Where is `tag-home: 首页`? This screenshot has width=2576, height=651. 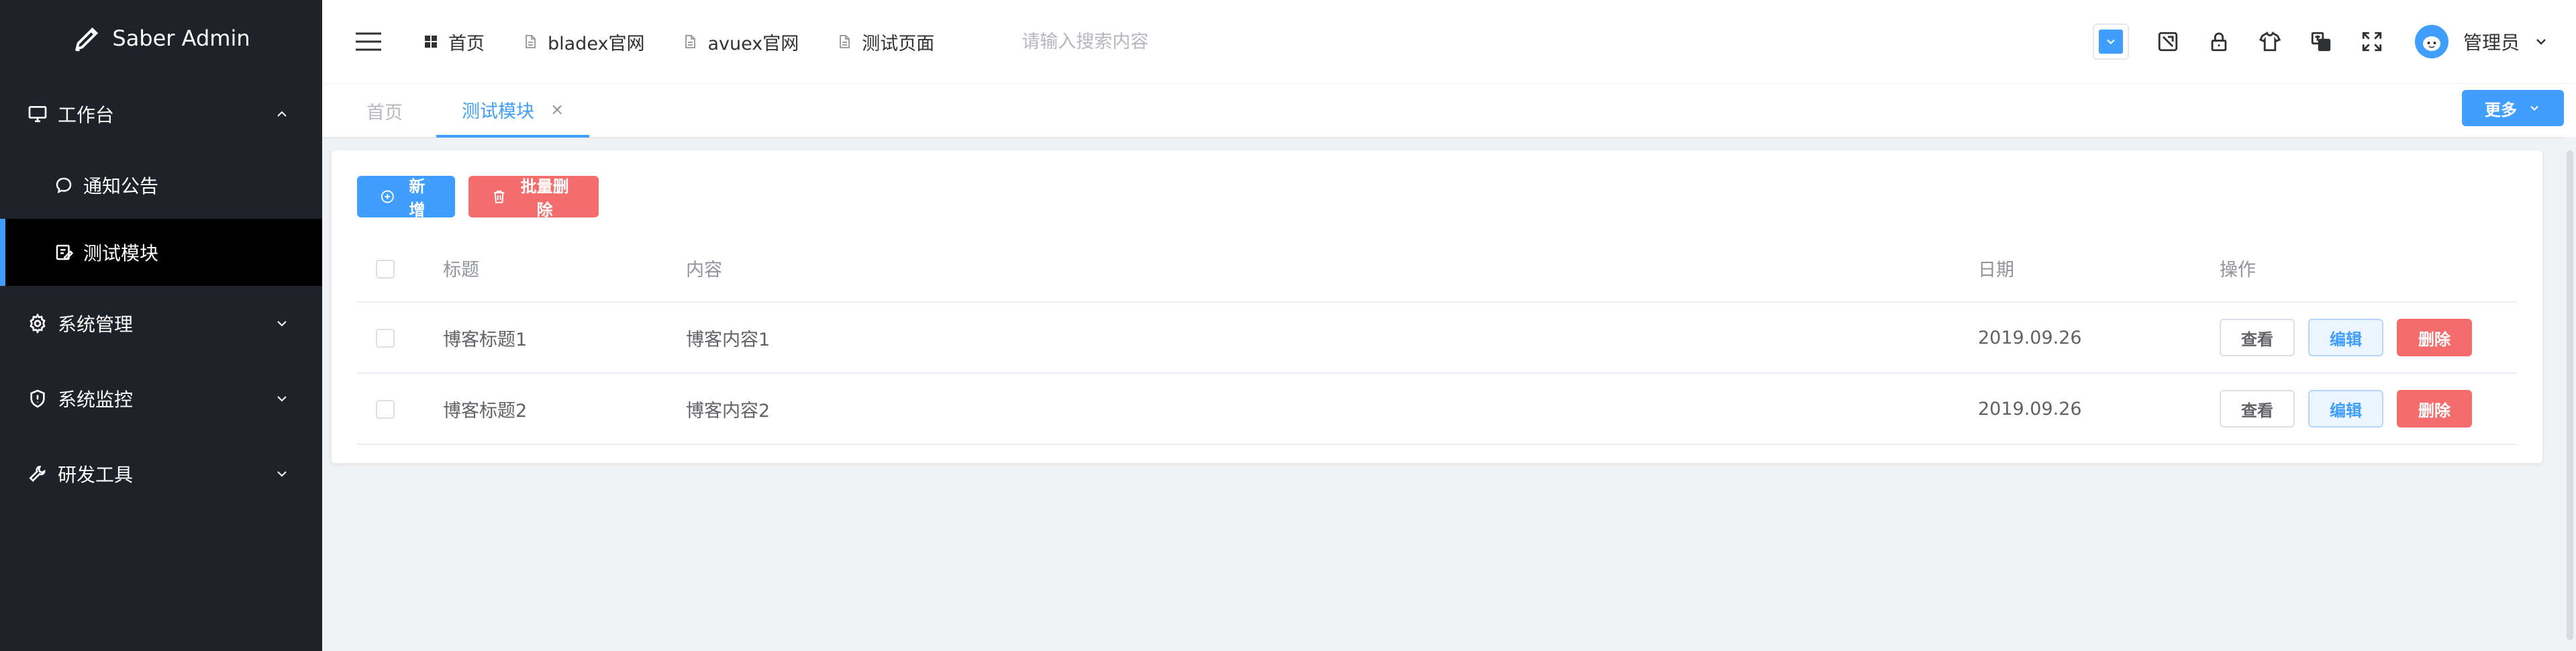 tag-home: 首页 is located at coordinates (384, 111).